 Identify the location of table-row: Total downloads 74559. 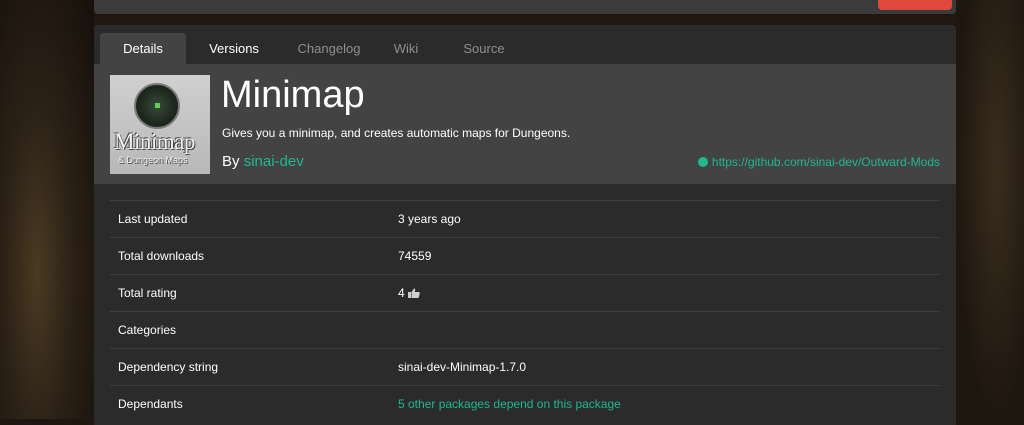
(525, 255).